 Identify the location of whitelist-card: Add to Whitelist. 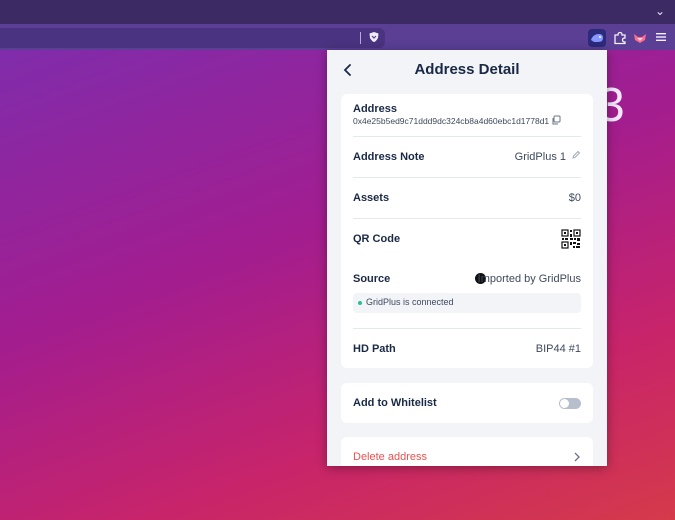
(467, 403).